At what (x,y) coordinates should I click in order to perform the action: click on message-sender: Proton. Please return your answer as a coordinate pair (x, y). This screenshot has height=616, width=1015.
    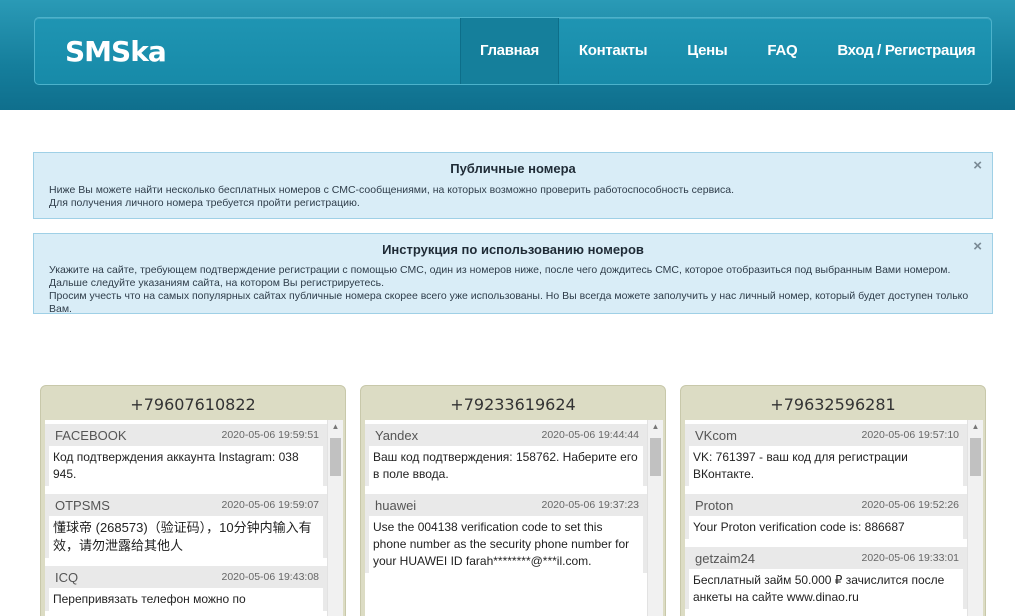
    Looking at the image, I should click on (714, 505).